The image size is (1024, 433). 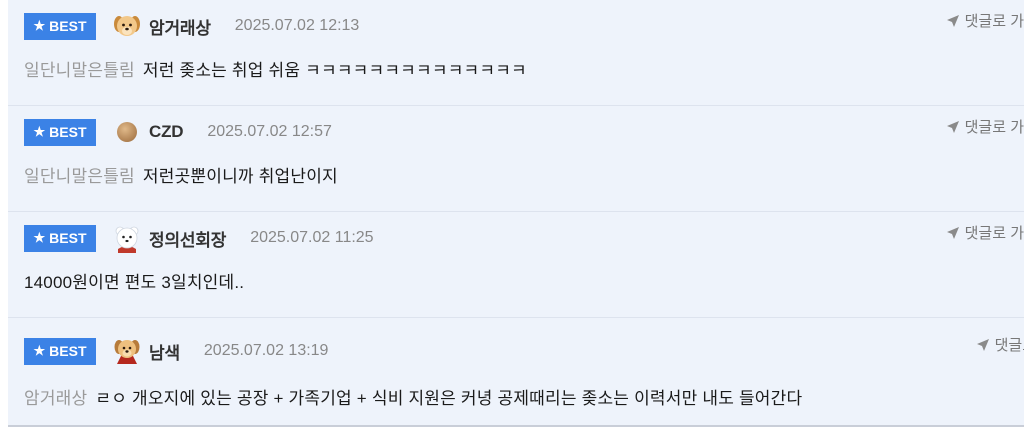 I want to click on reply-button-label: 댓글로, so click(x=1009, y=345).